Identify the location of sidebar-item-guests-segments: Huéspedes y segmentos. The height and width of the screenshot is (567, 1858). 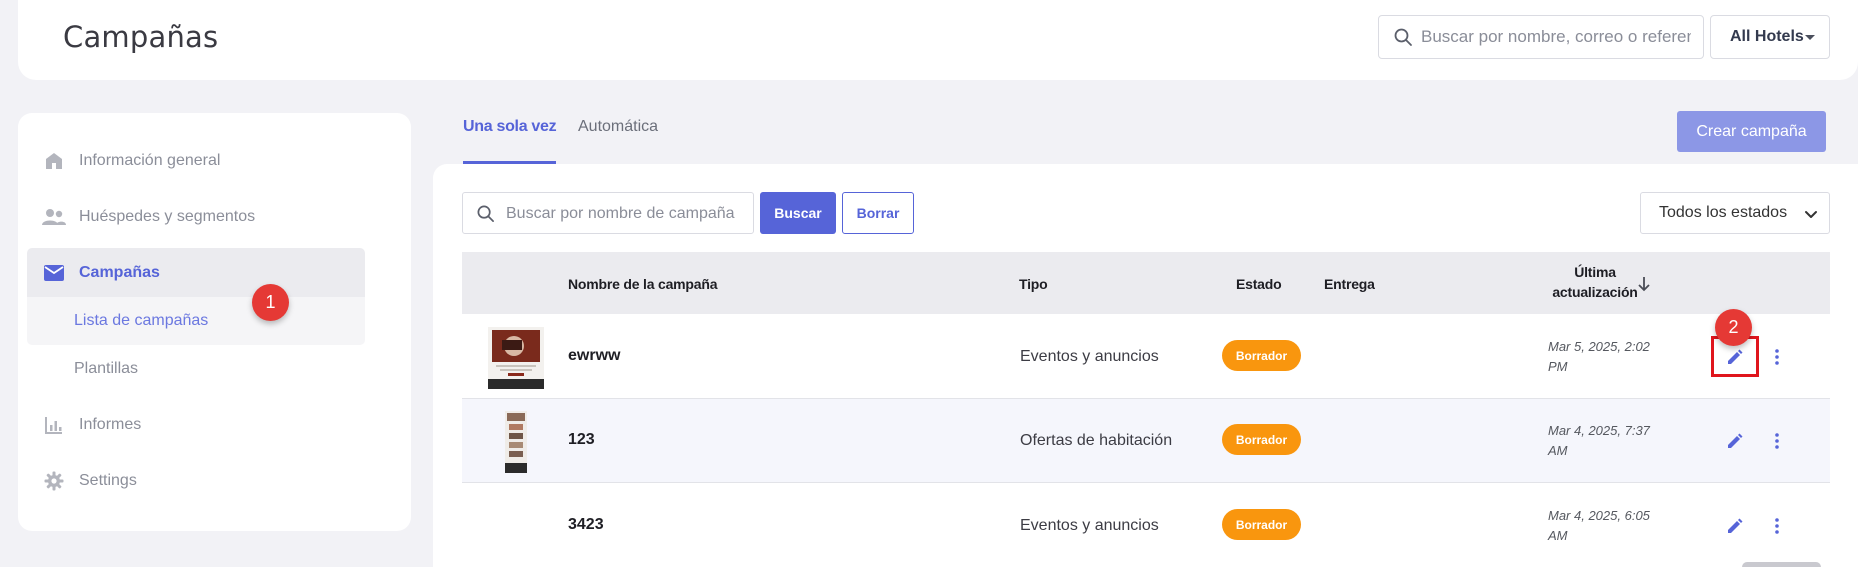
(196, 217).